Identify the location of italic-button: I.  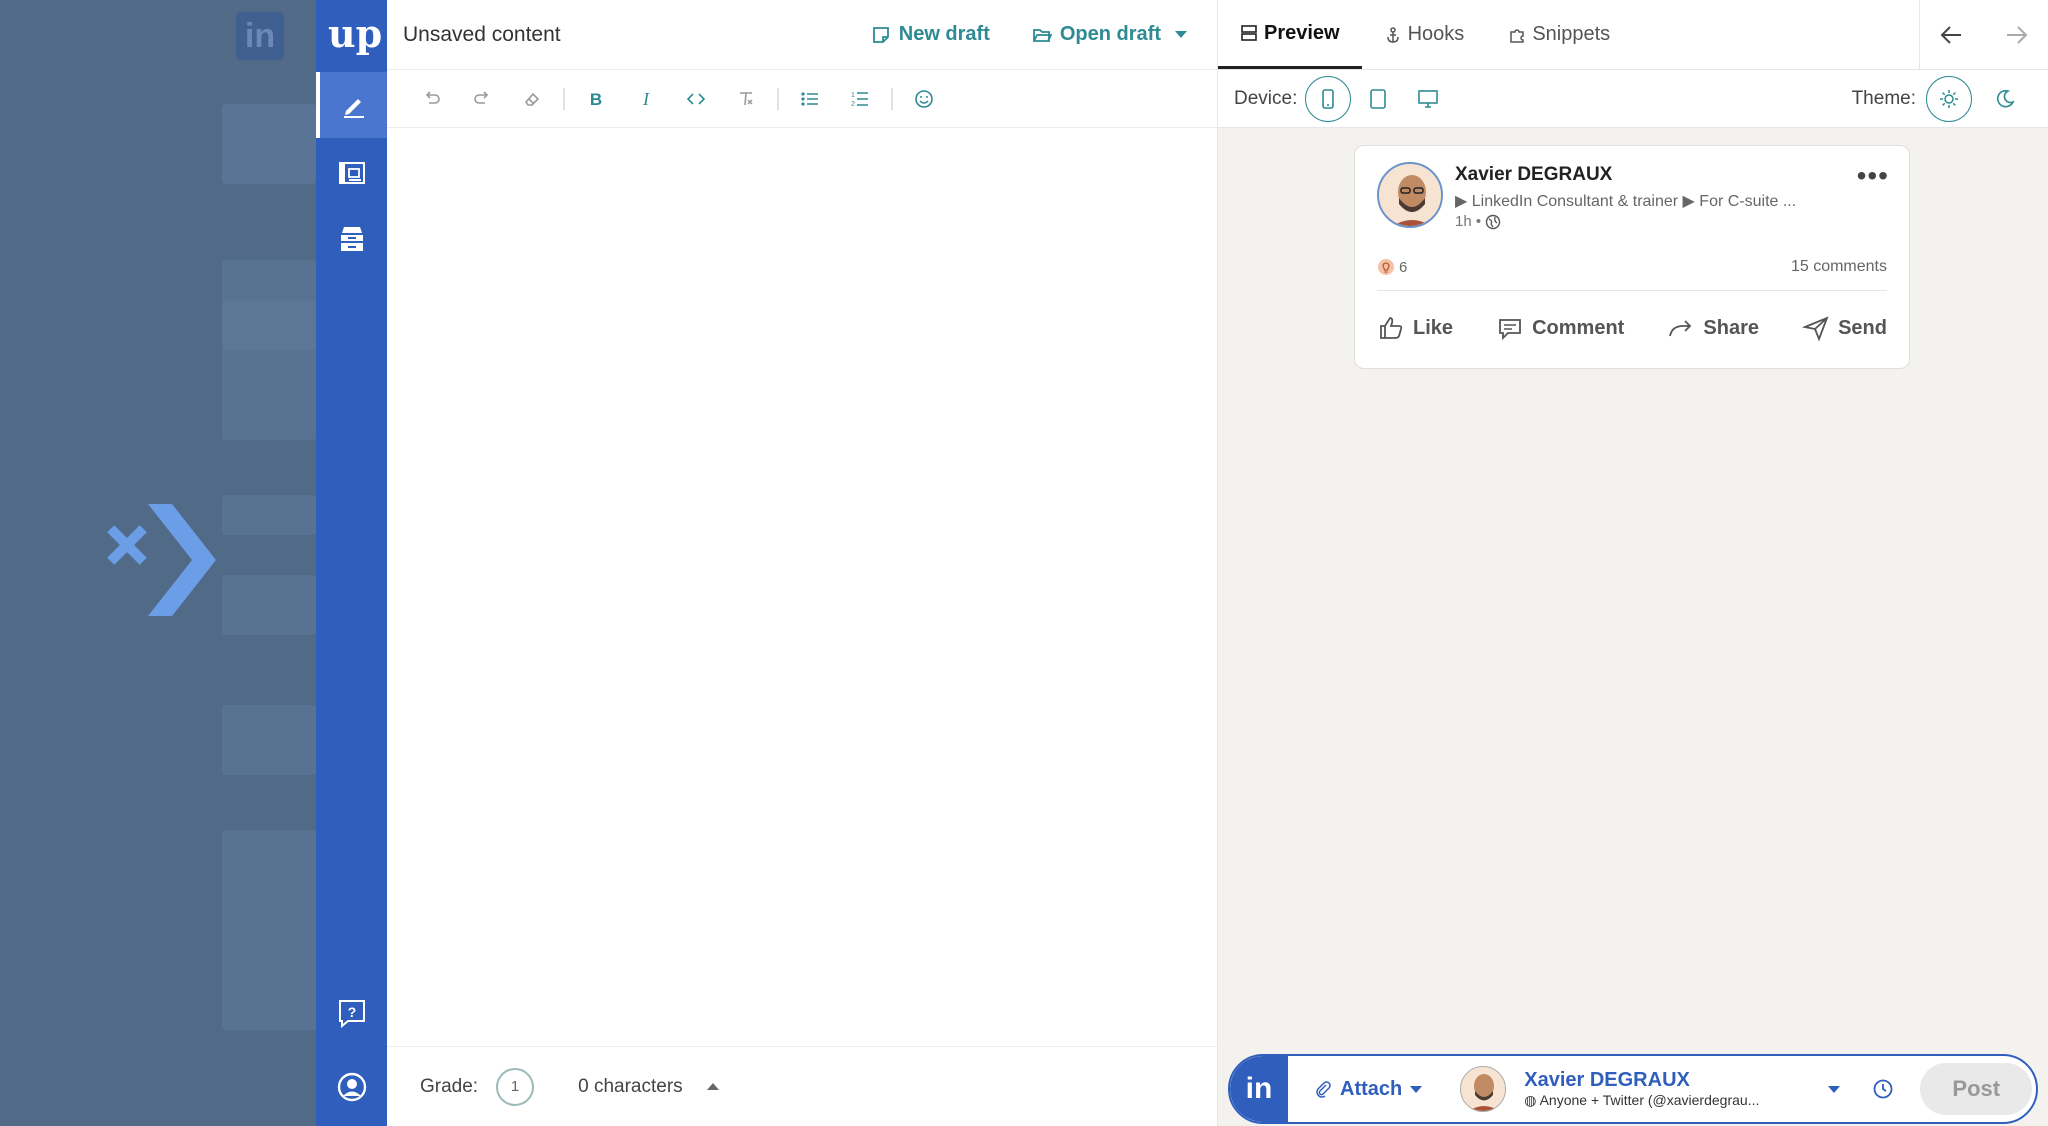
(646, 99).